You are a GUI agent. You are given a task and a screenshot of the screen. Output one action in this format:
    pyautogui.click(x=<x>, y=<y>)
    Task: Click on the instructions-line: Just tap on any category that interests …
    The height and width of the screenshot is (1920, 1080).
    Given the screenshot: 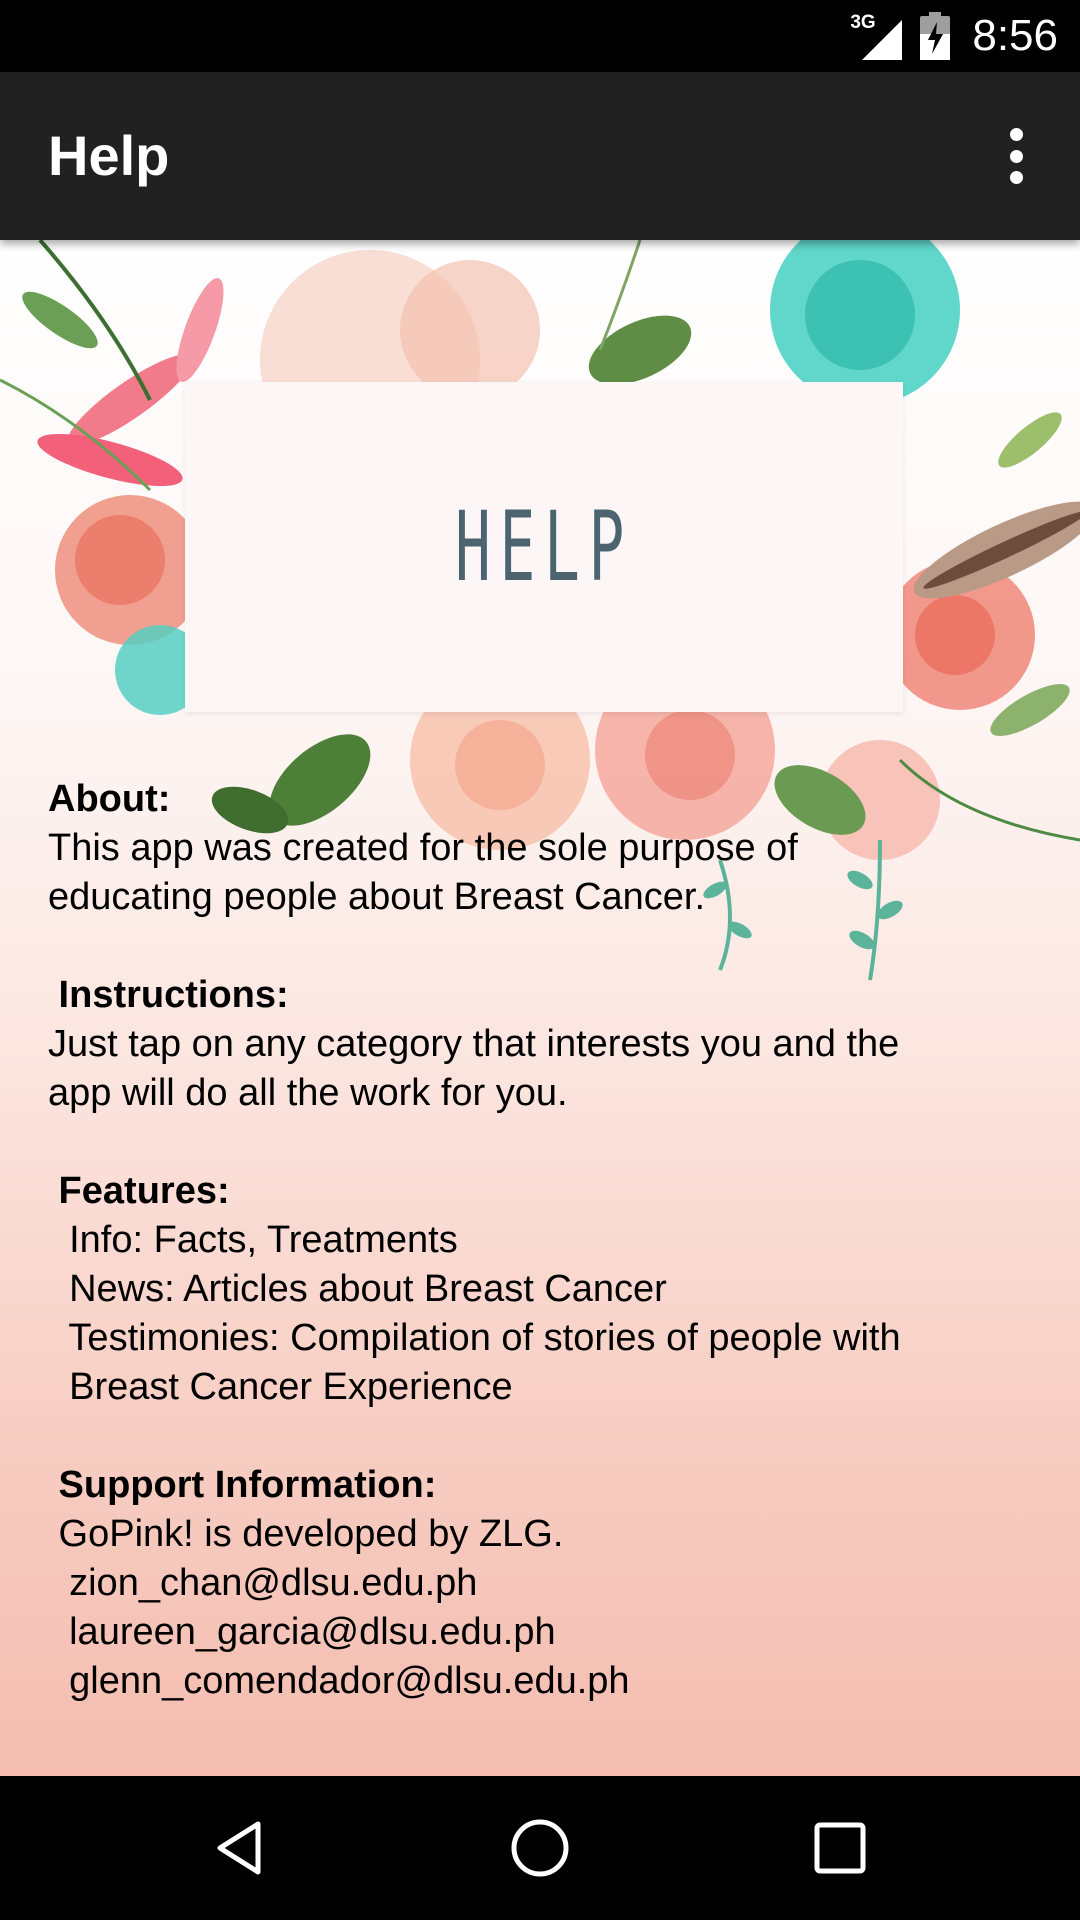 What is the action you would take?
    pyautogui.click(x=474, y=1044)
    